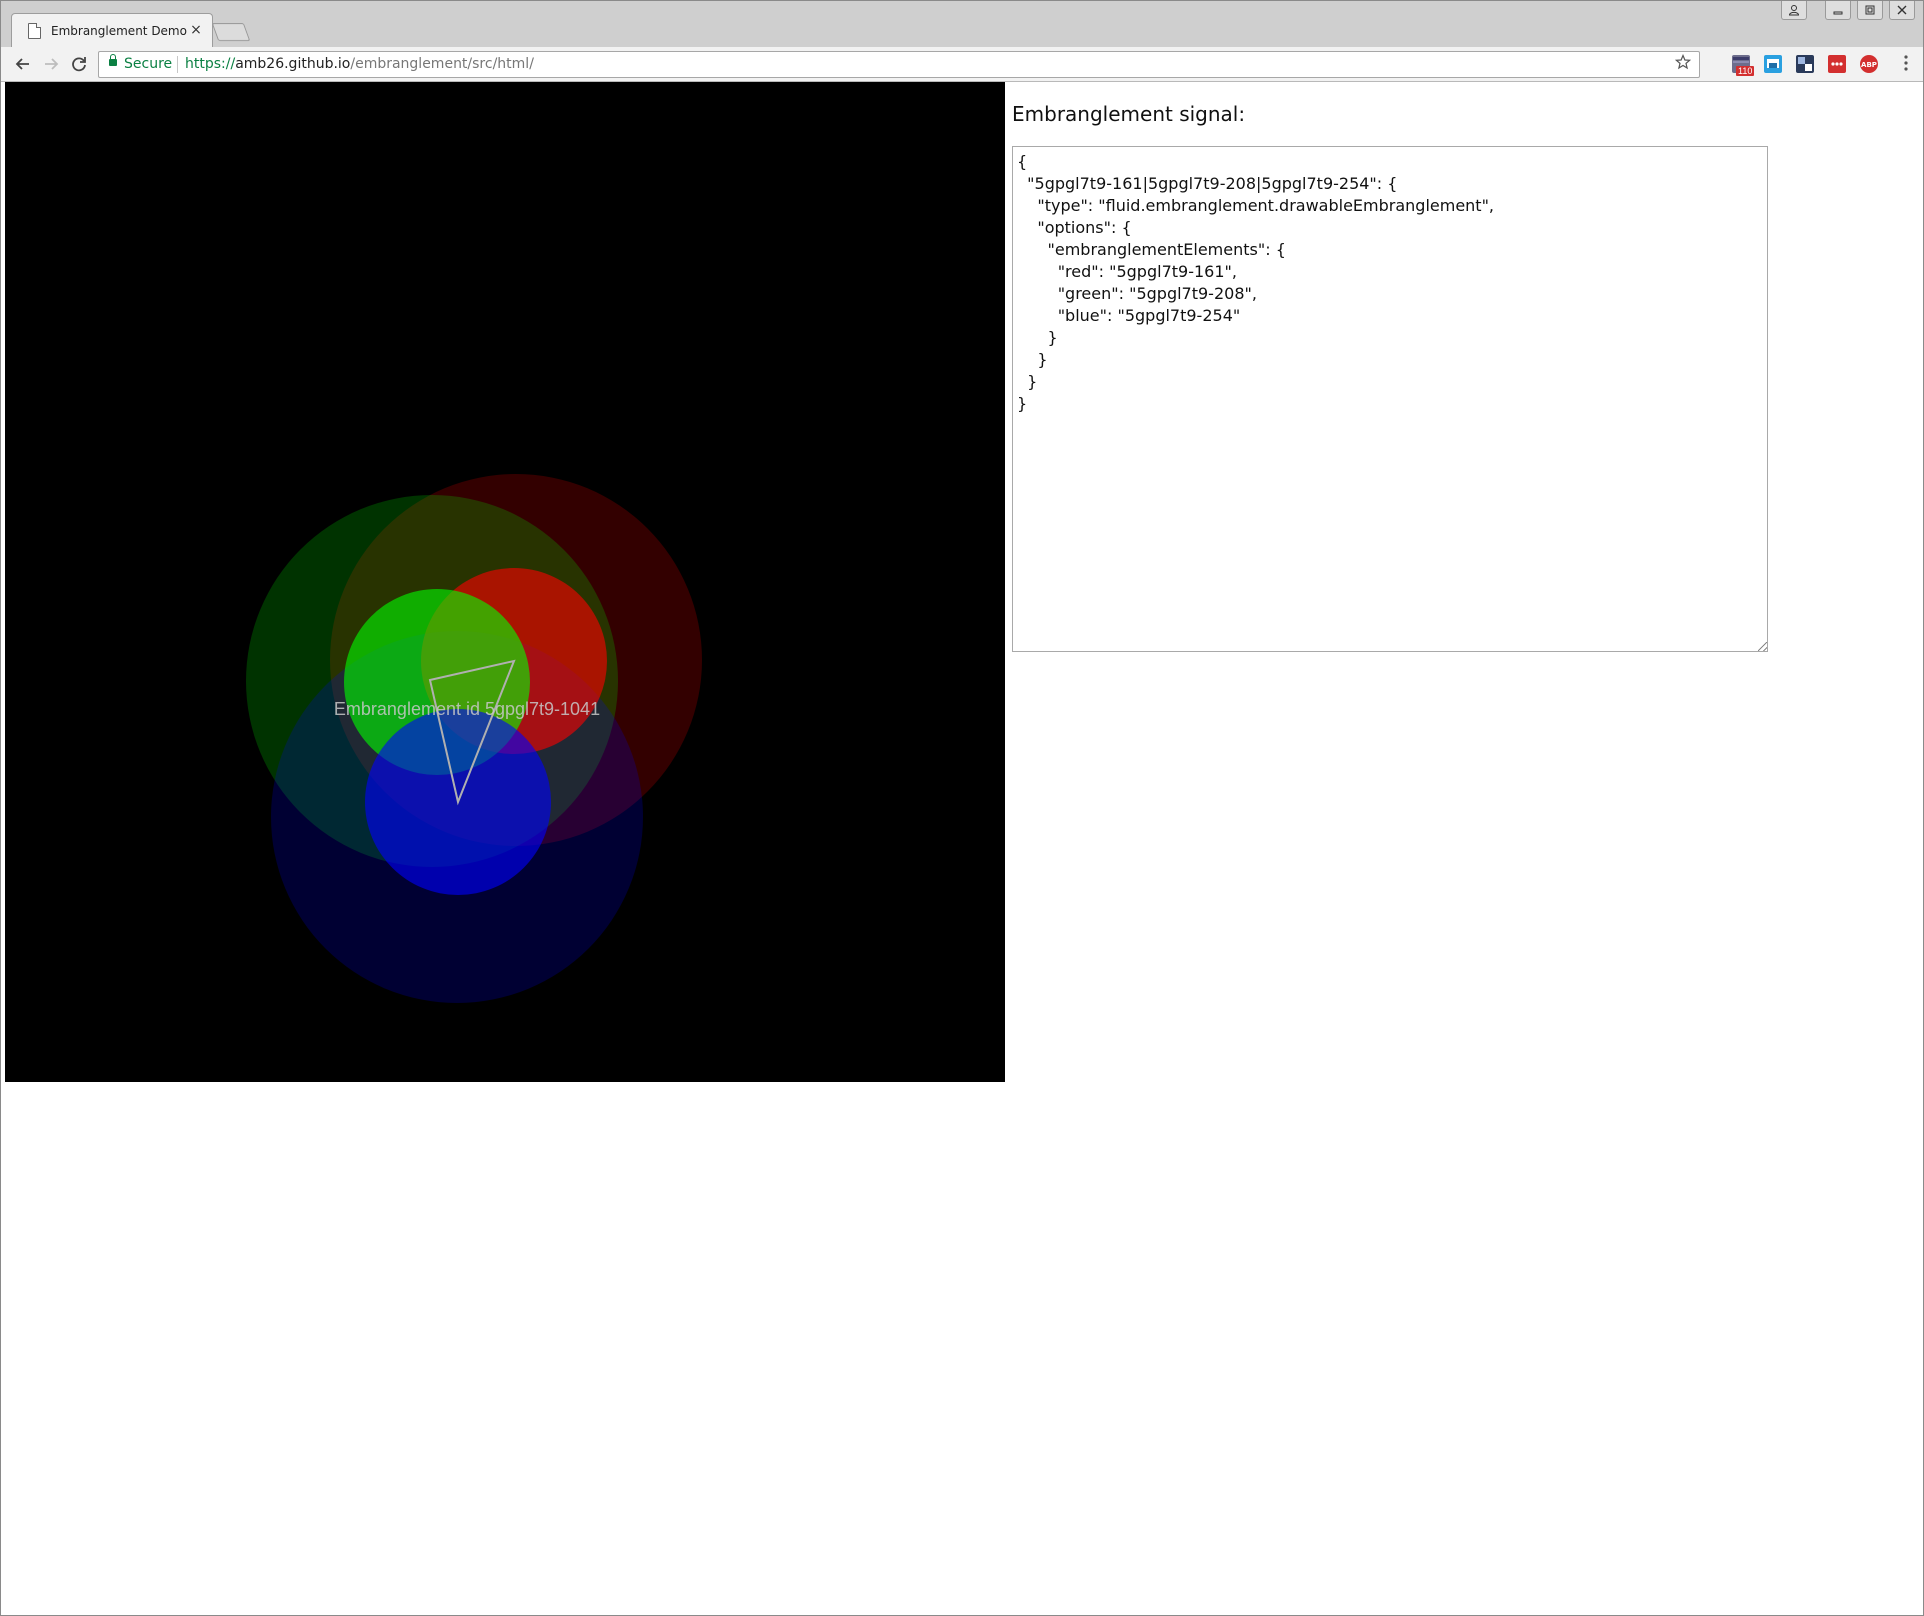 Image resolution: width=1924 pixels, height=1616 pixels. What do you see at coordinates (1805, 64) in the screenshot?
I see `tiles-extension-icon` at bounding box center [1805, 64].